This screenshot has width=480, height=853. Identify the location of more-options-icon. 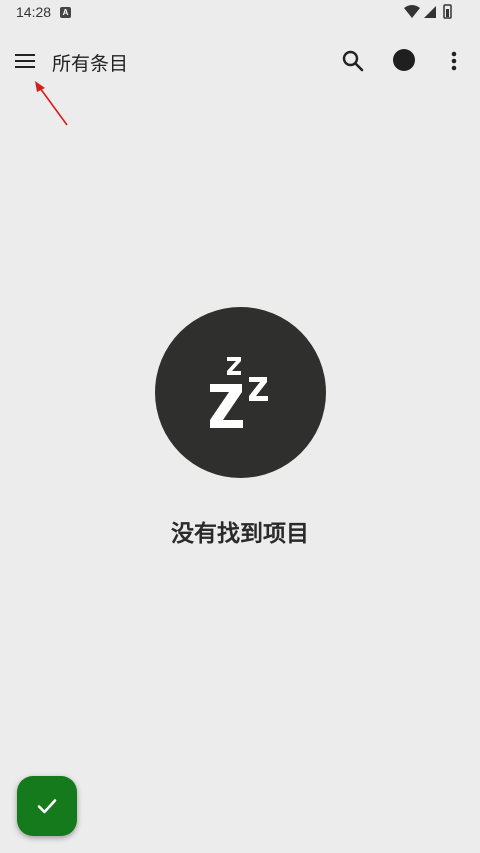
(454, 63).